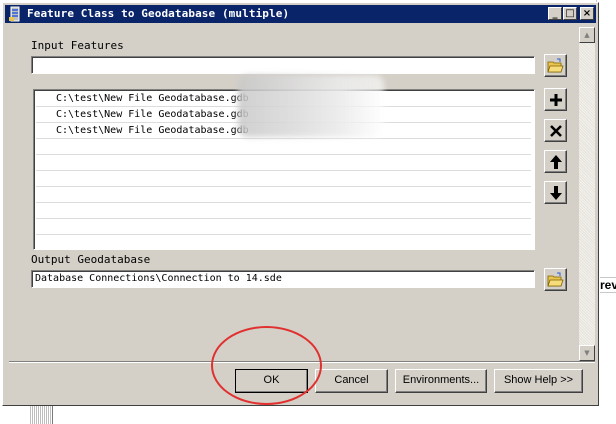 This screenshot has width=616, height=424. I want to click on background-scroll-strip, so click(41, 414).